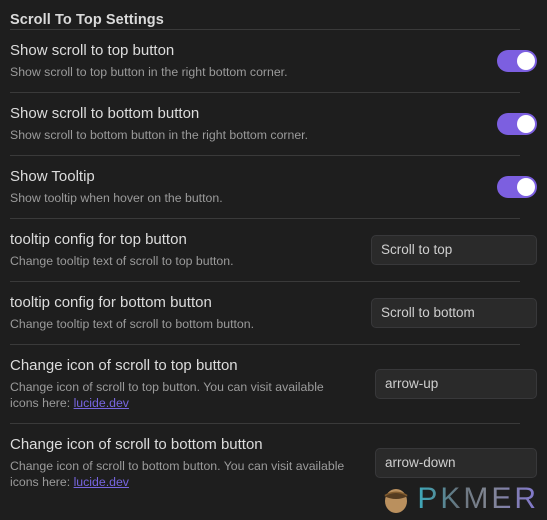 This screenshot has height=520, width=547. I want to click on change-icon-top-input, so click(456, 383).